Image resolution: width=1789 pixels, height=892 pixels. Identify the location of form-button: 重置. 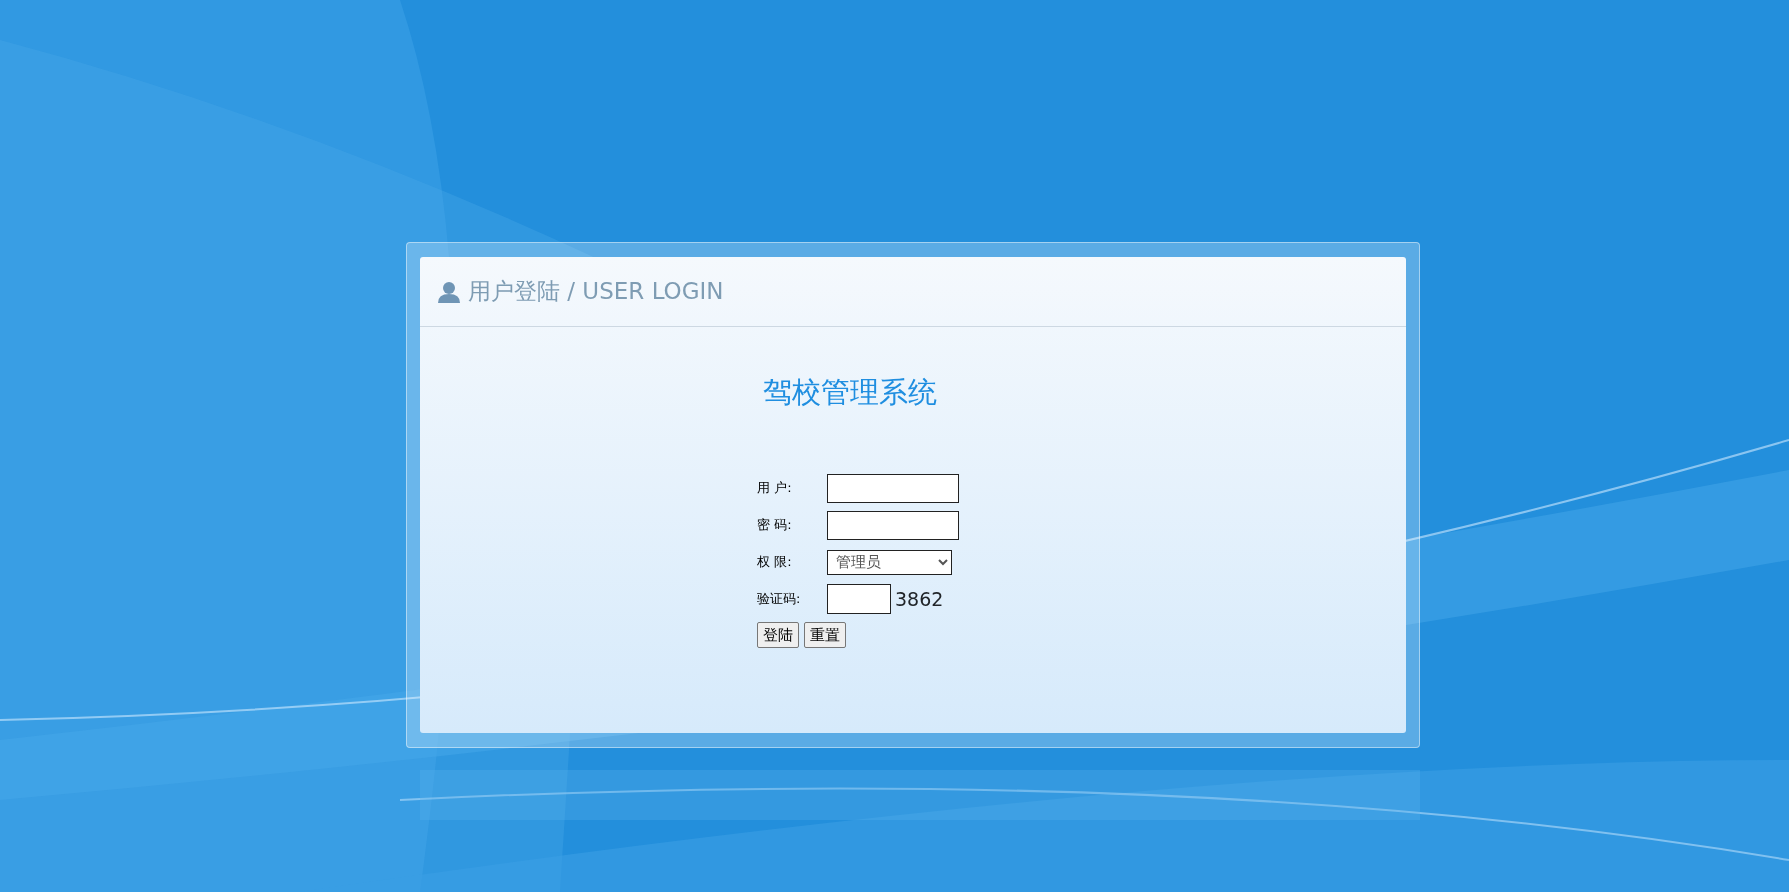
(825, 634).